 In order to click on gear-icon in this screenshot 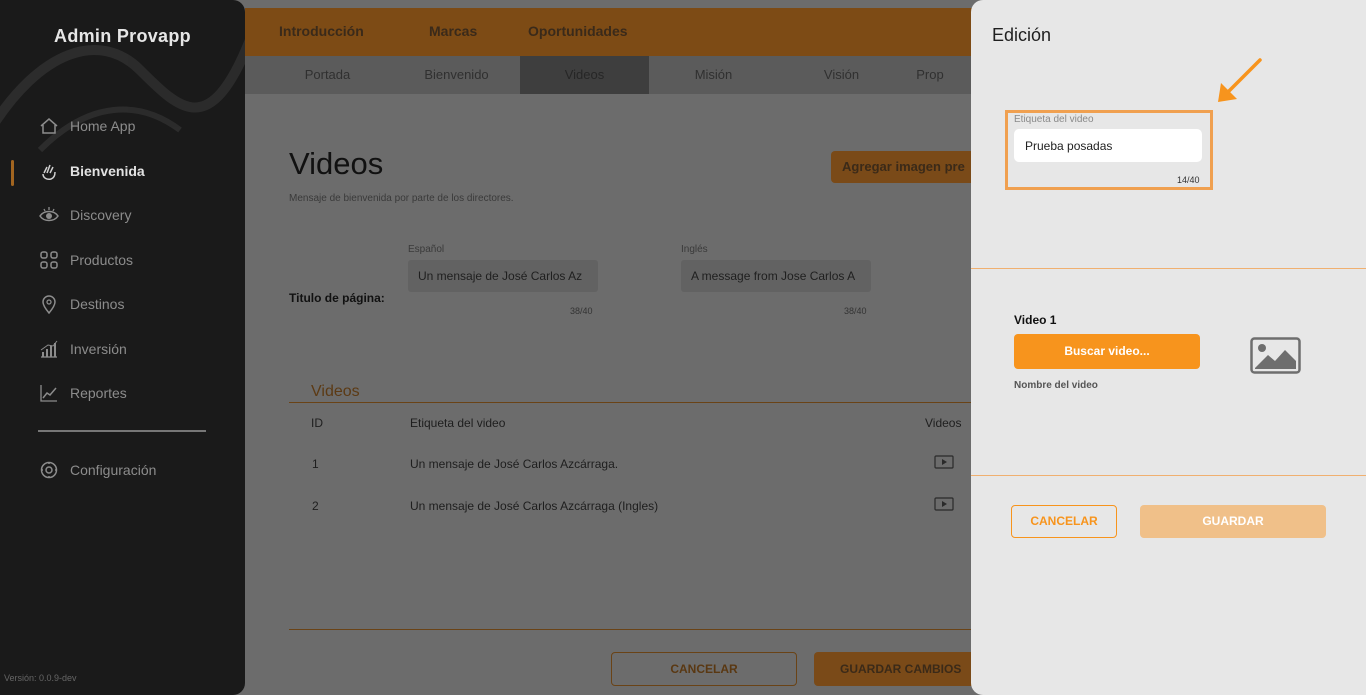, I will do `click(49, 470)`.